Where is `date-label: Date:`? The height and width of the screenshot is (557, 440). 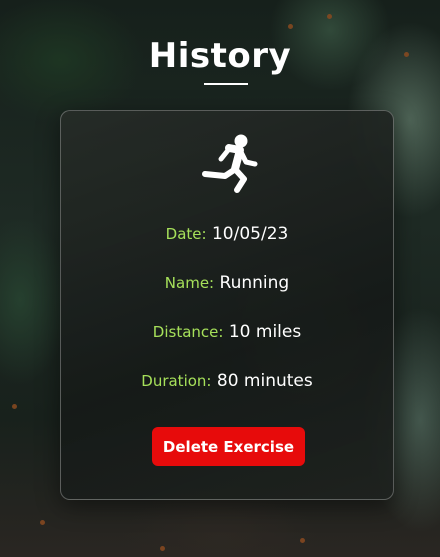 date-label: Date: is located at coordinates (186, 234).